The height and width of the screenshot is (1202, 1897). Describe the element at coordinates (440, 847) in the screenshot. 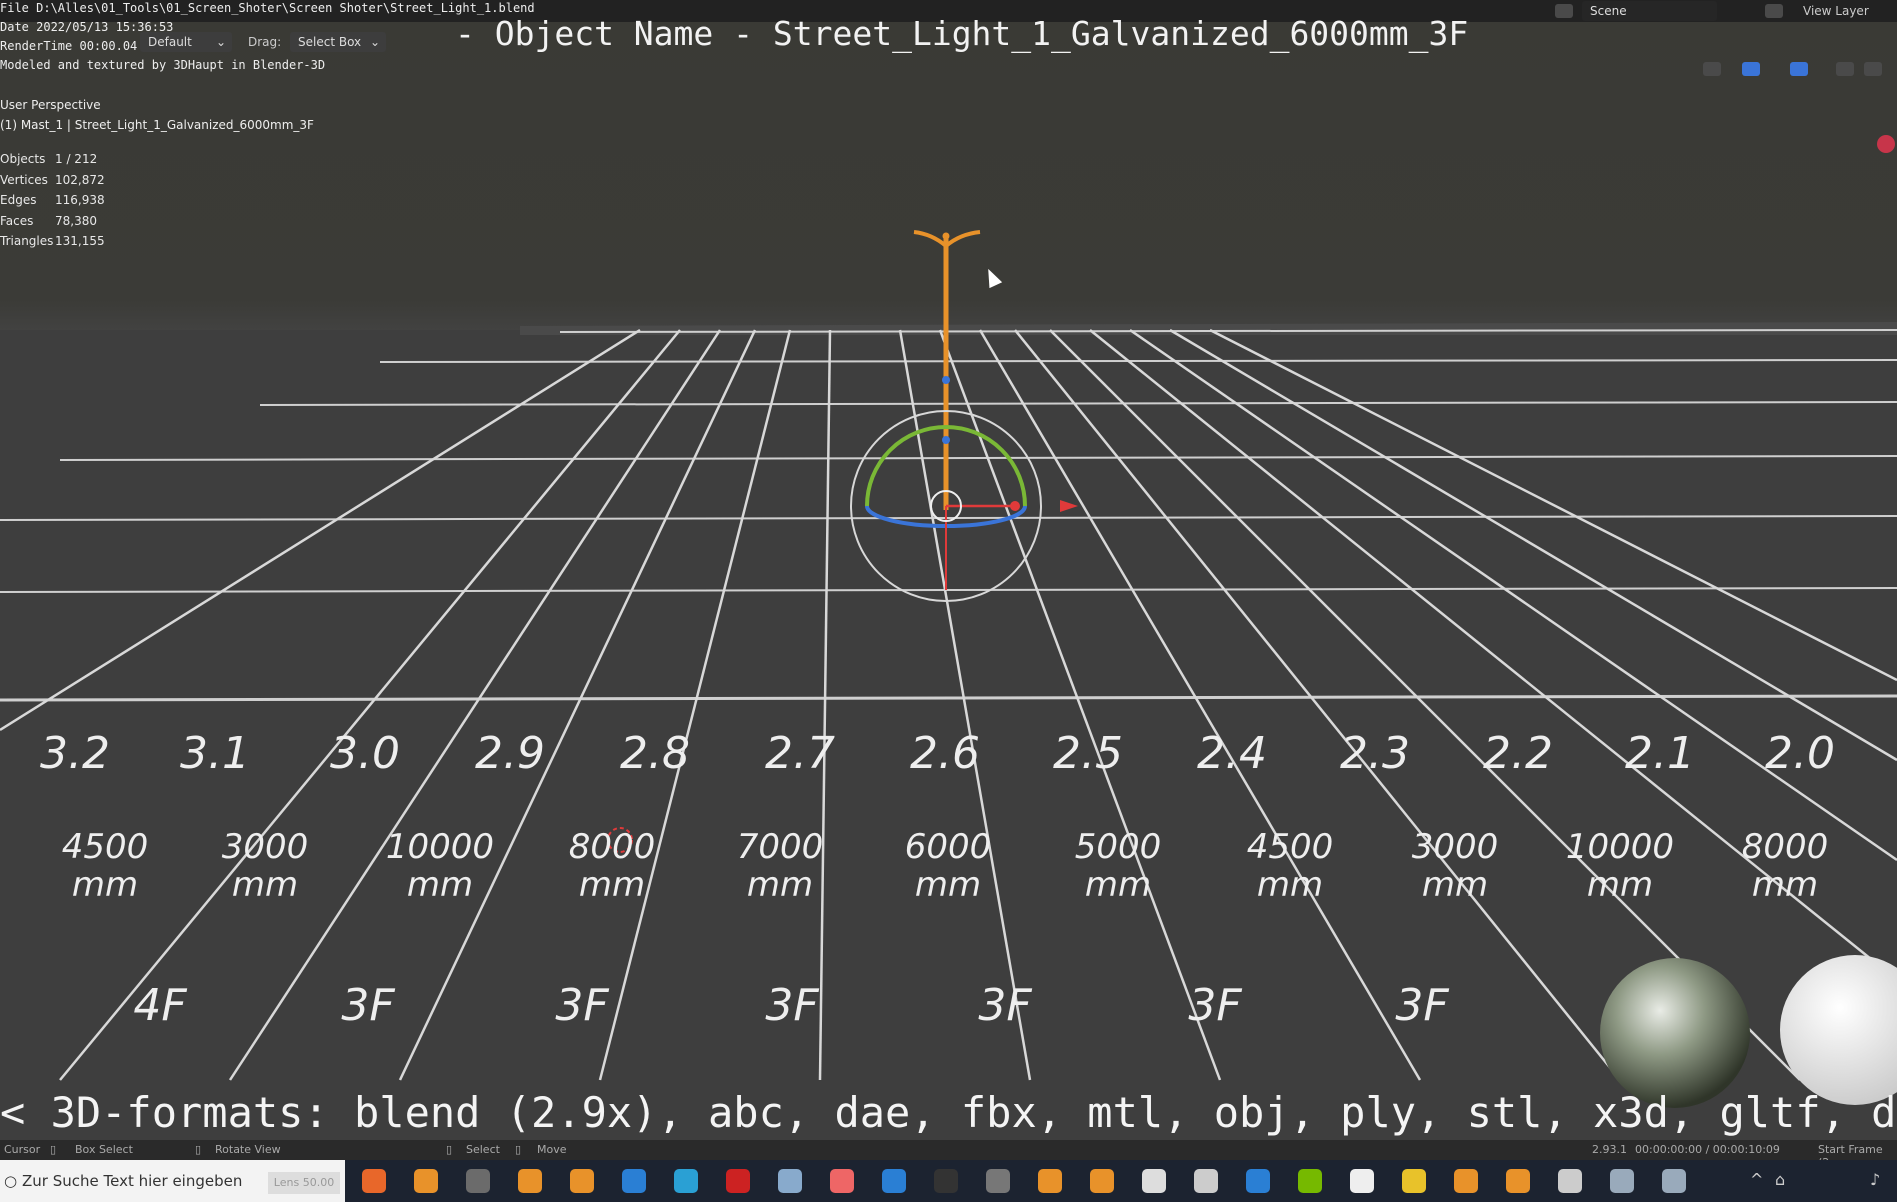

I see `height-value: 10000` at that location.